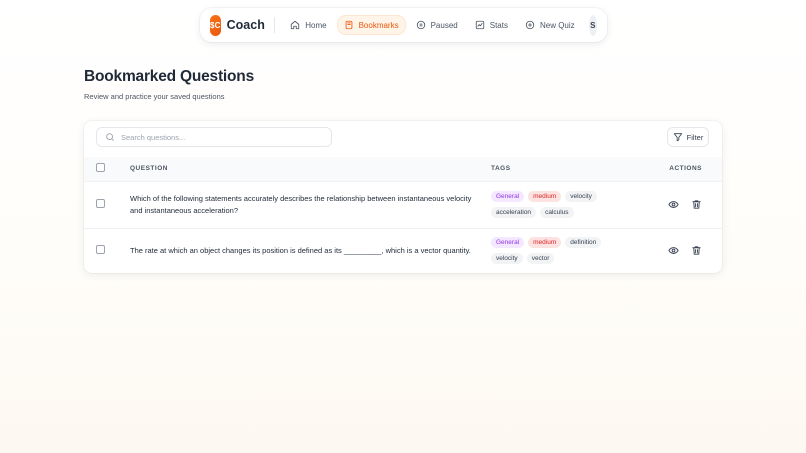  Describe the element at coordinates (685, 169) in the screenshot. I see `header-actions: ACTIONS` at that location.